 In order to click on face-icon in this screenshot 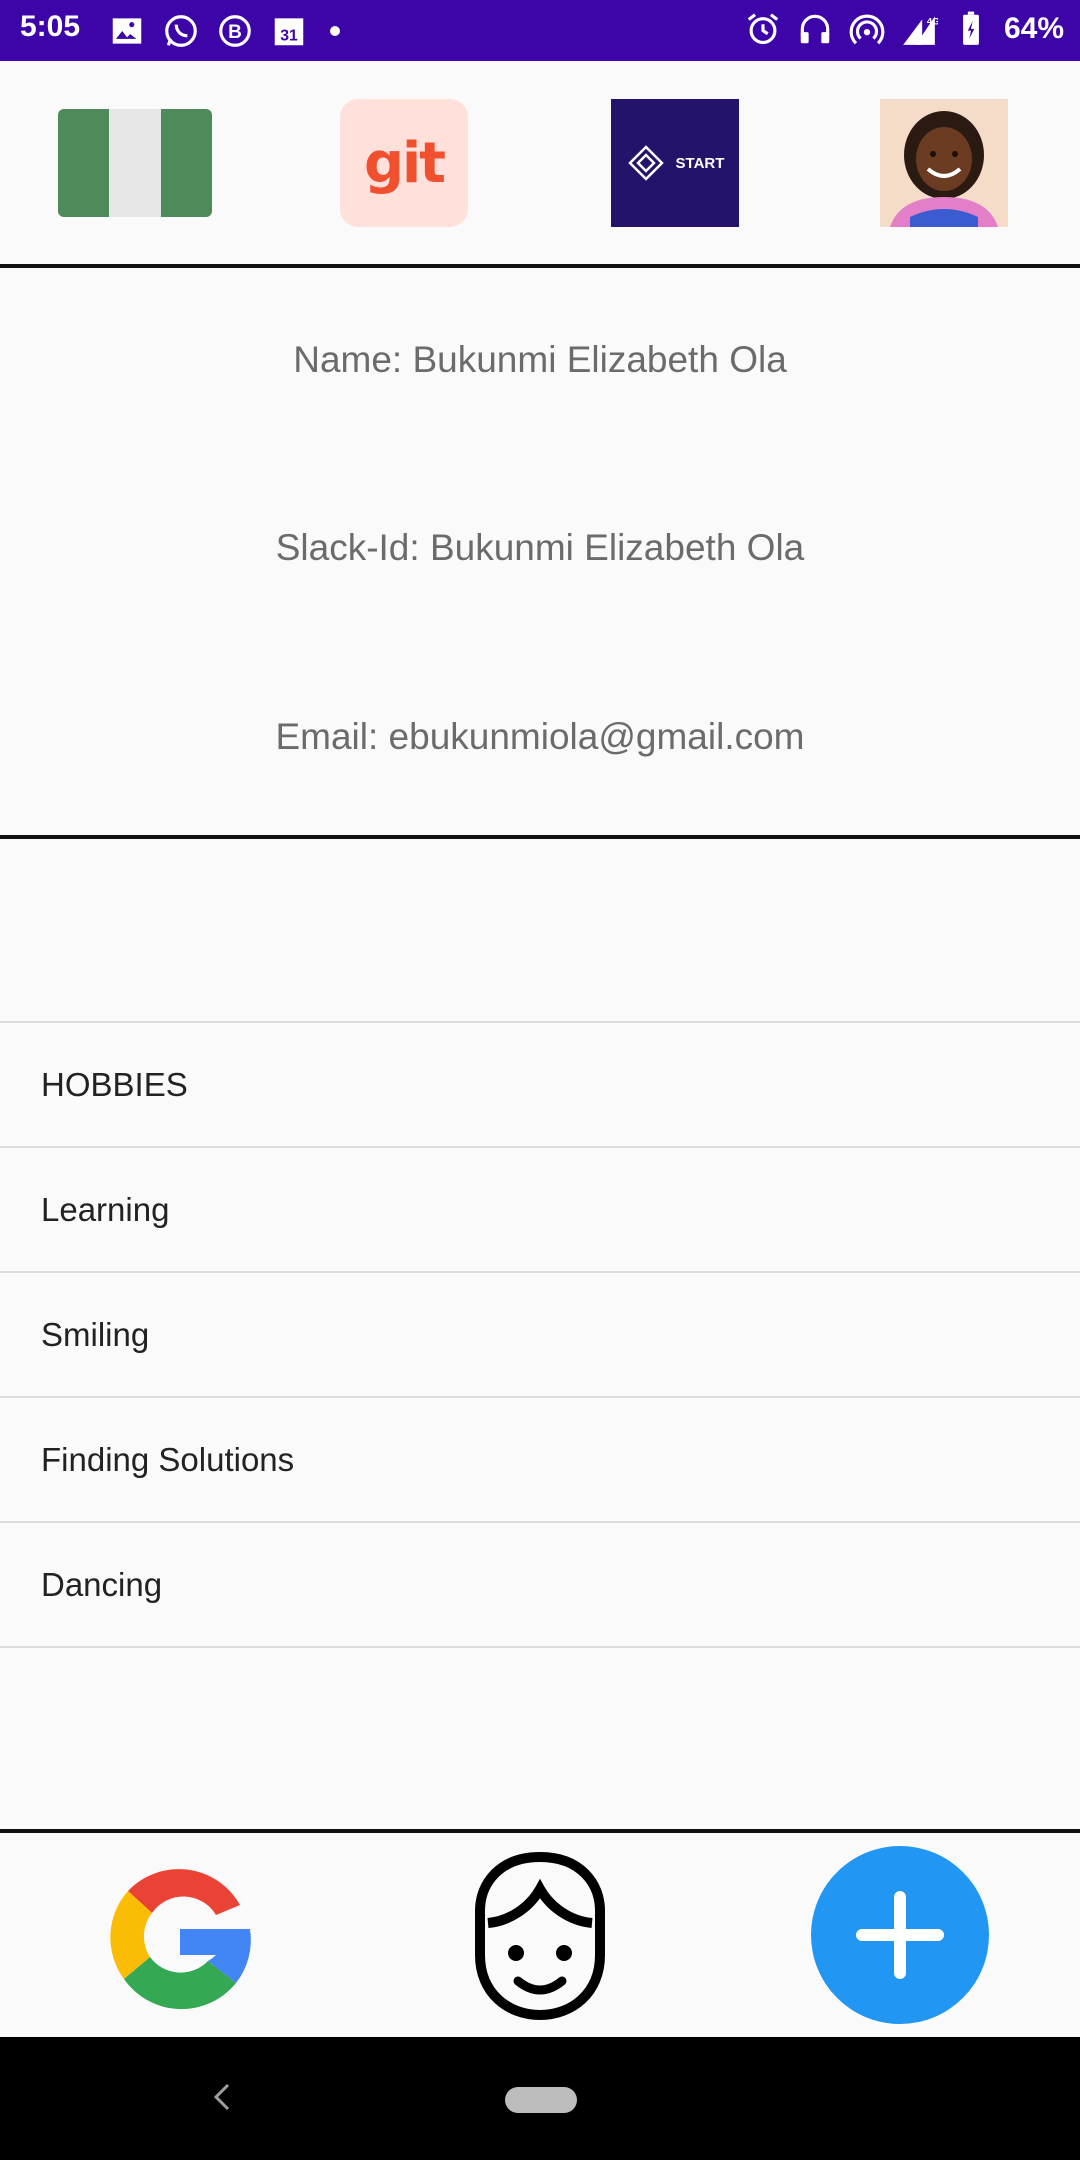, I will do `click(540, 1935)`.